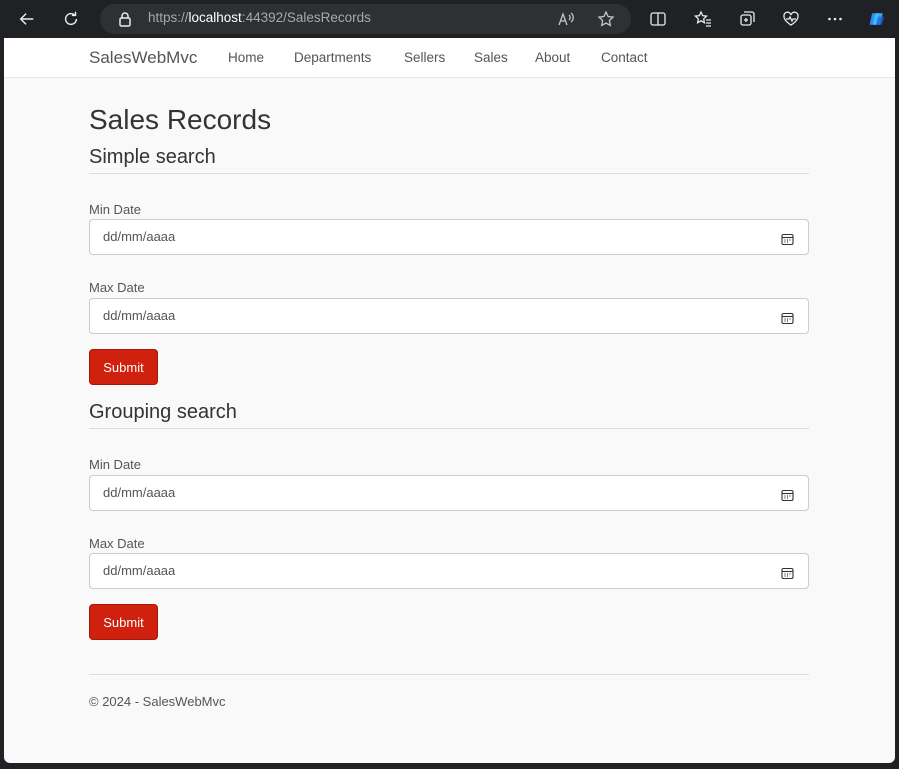 Image resolution: width=899 pixels, height=769 pixels. Describe the element at coordinates (115, 209) in the screenshot. I see `simple-min-date-label: Min Date` at that location.